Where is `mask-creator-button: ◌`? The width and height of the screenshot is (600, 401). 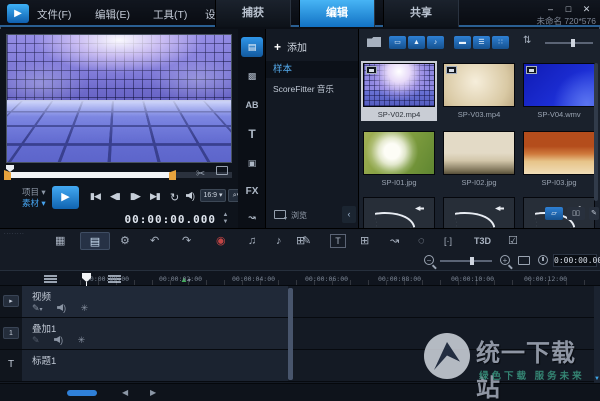 mask-creator-button: ◌ is located at coordinates (421, 241).